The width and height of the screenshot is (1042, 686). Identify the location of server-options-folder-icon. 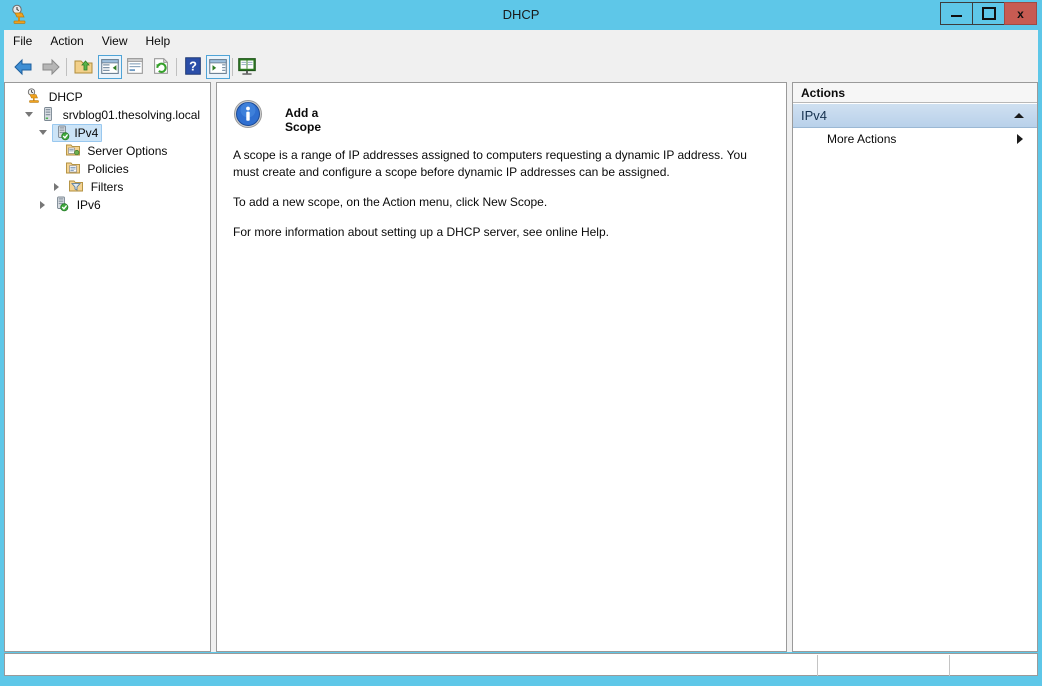
(73, 150).